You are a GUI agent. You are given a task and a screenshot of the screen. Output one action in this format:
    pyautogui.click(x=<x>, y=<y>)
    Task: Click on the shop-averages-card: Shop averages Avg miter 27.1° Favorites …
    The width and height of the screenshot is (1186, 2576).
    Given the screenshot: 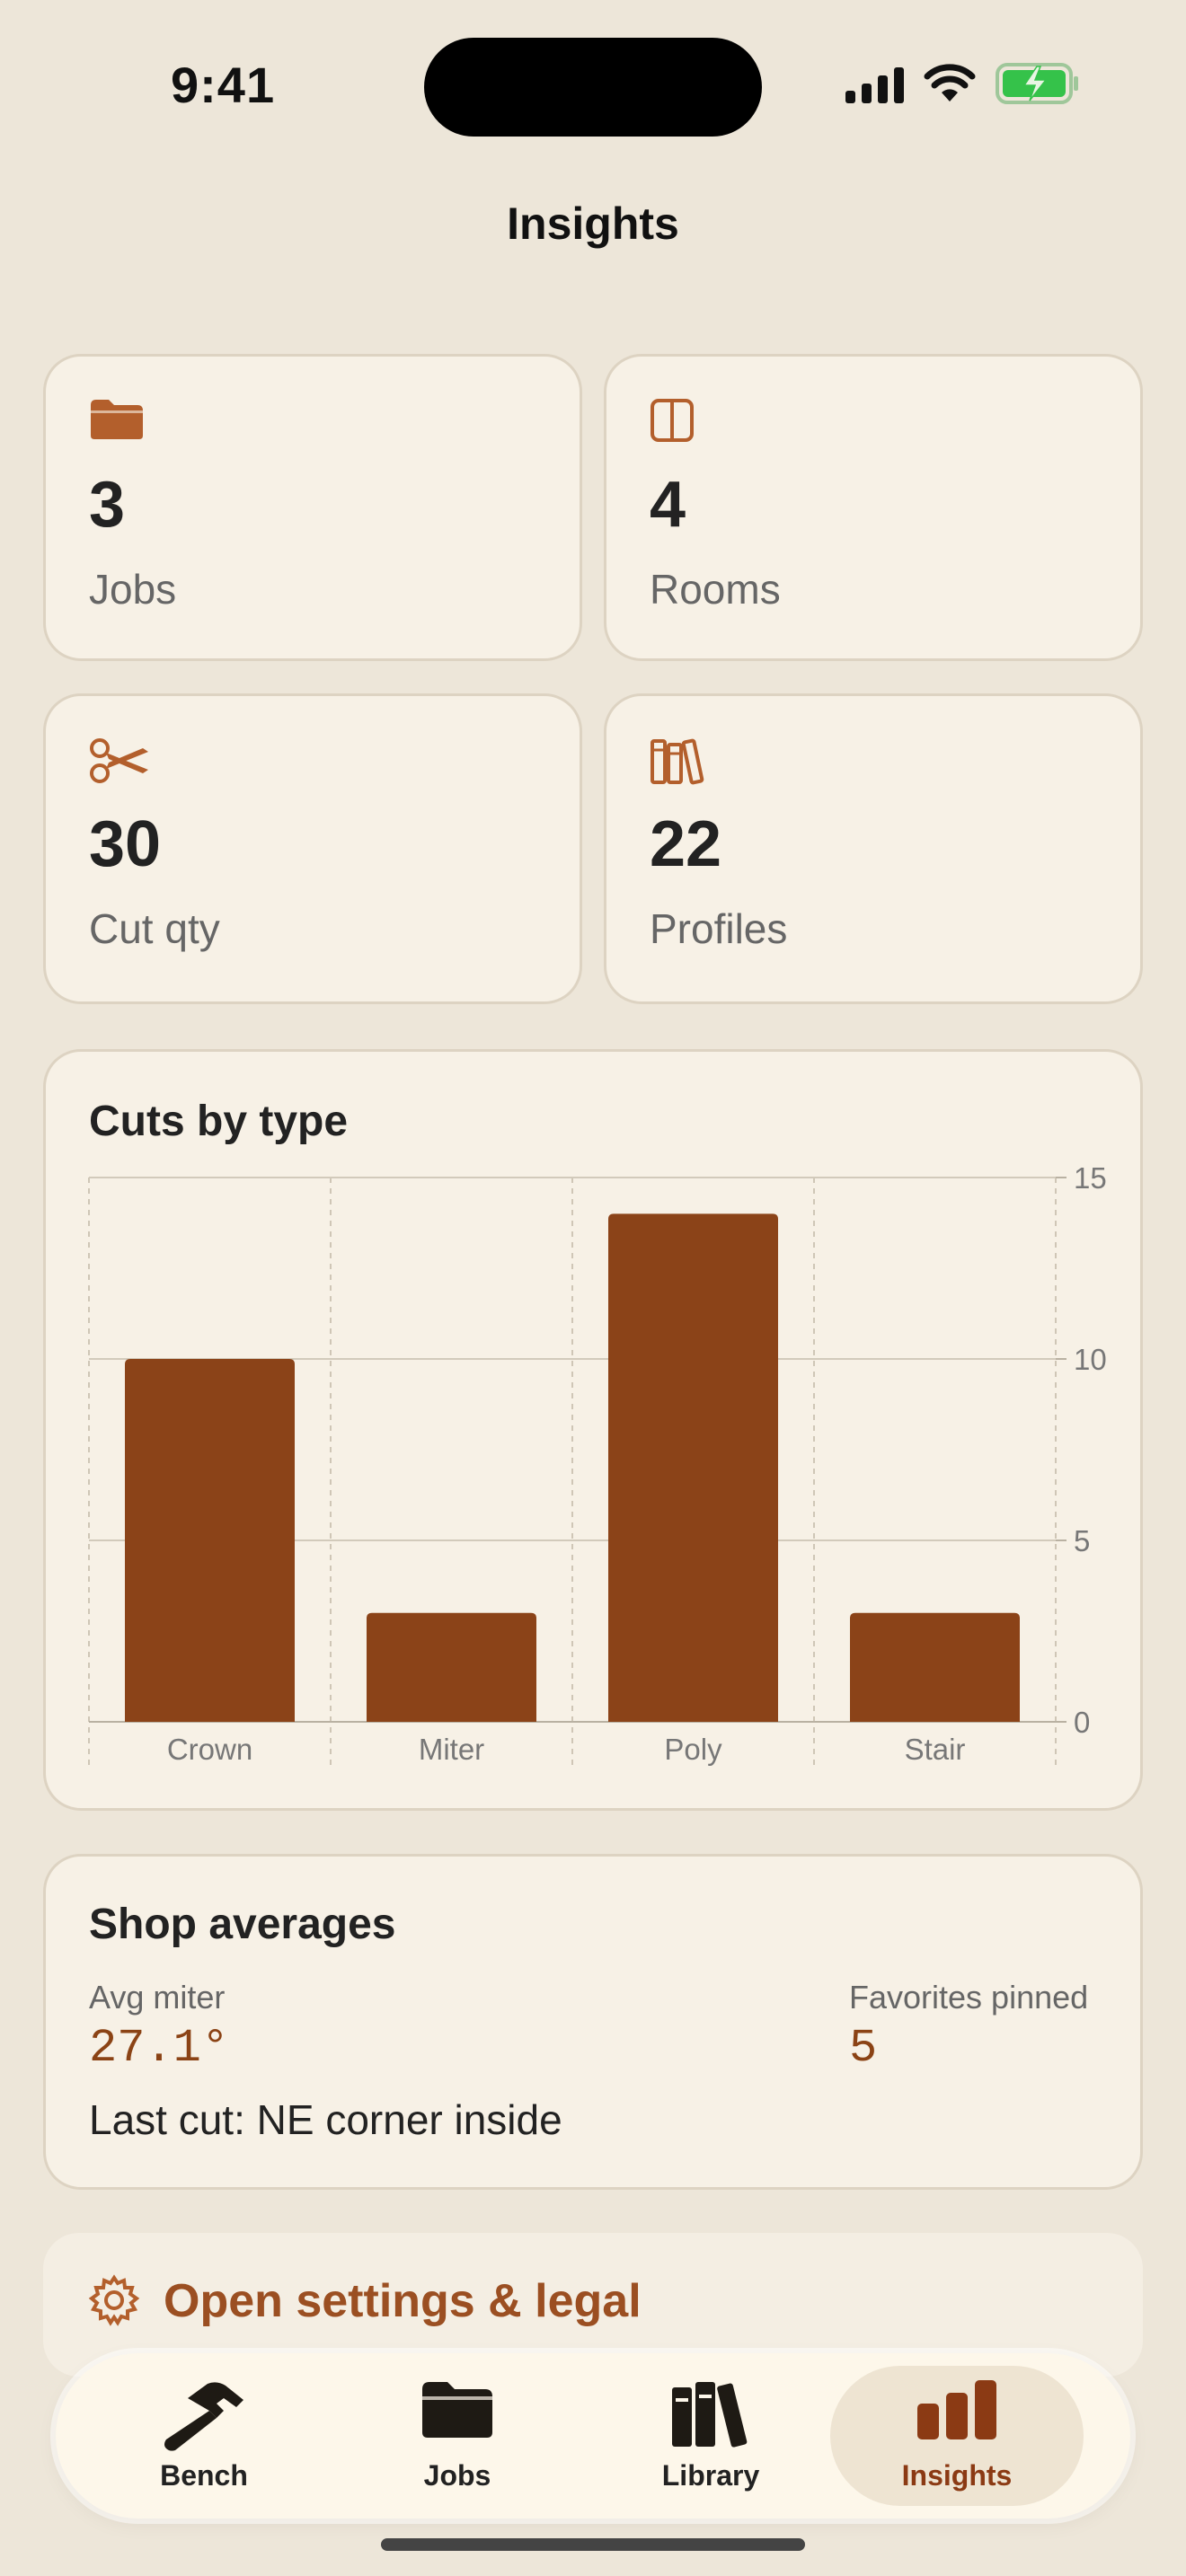 What is the action you would take?
    pyautogui.click(x=593, y=2022)
    